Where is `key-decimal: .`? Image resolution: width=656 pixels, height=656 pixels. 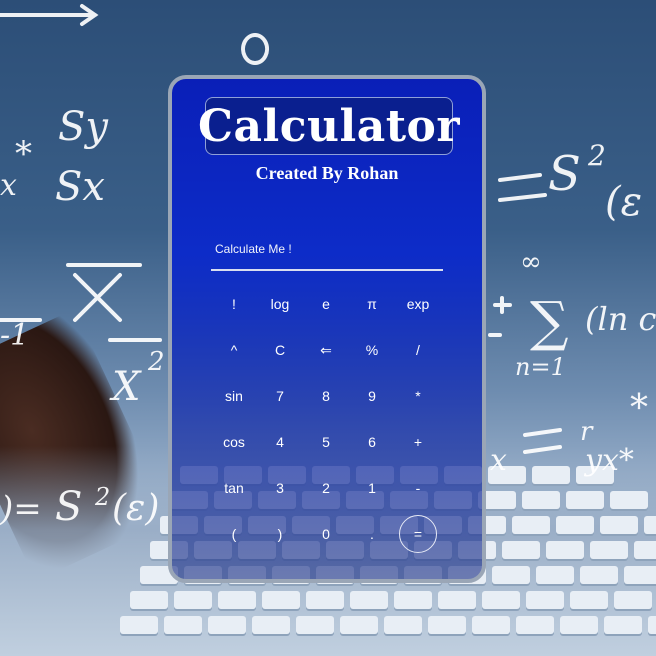
key-decimal: . is located at coordinates (372, 534).